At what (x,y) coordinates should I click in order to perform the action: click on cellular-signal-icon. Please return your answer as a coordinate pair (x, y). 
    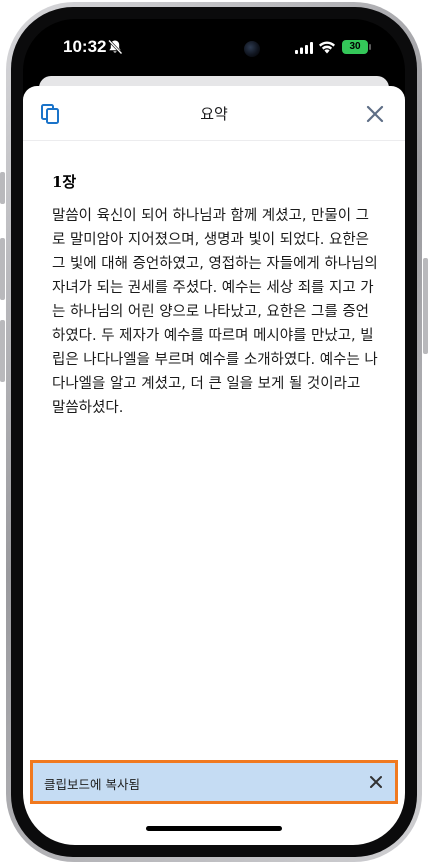
    Looking at the image, I should click on (304, 48).